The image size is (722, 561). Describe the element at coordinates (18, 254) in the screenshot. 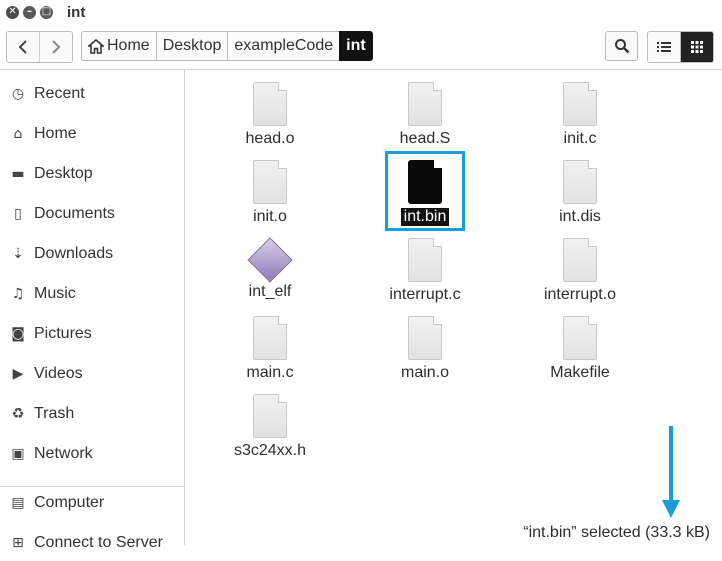

I see `download-icon: ⇣` at that location.